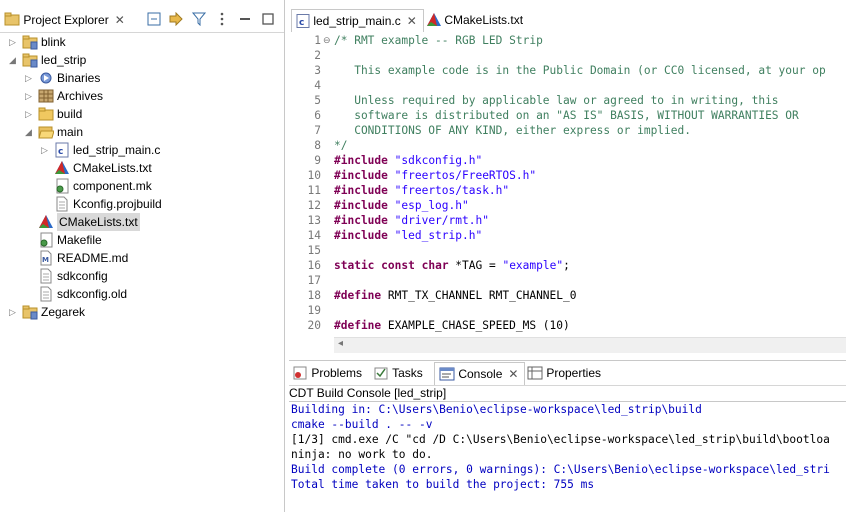  What do you see at coordinates (317, 145) in the screenshot?
I see `line-number: 8` at bounding box center [317, 145].